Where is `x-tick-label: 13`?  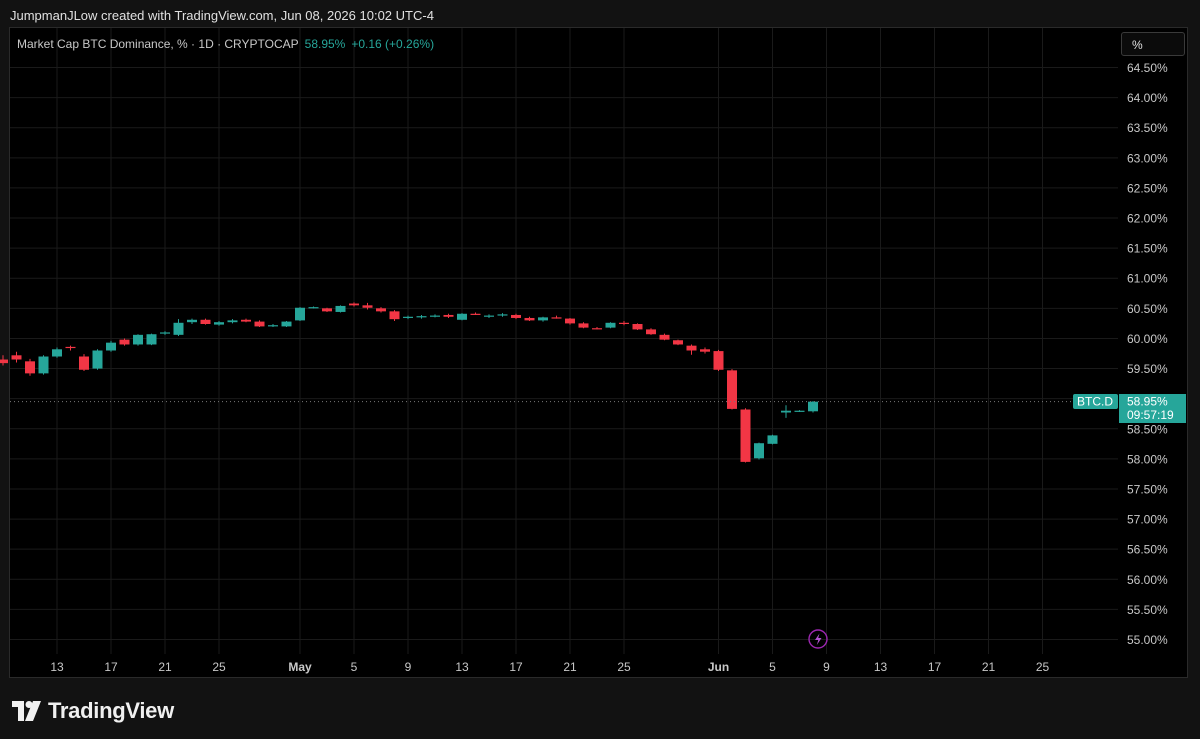
x-tick-label: 13 is located at coordinates (881, 667).